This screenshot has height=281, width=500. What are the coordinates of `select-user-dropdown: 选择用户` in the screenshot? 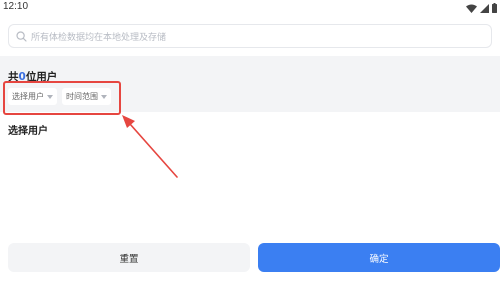 It's located at (32, 96).